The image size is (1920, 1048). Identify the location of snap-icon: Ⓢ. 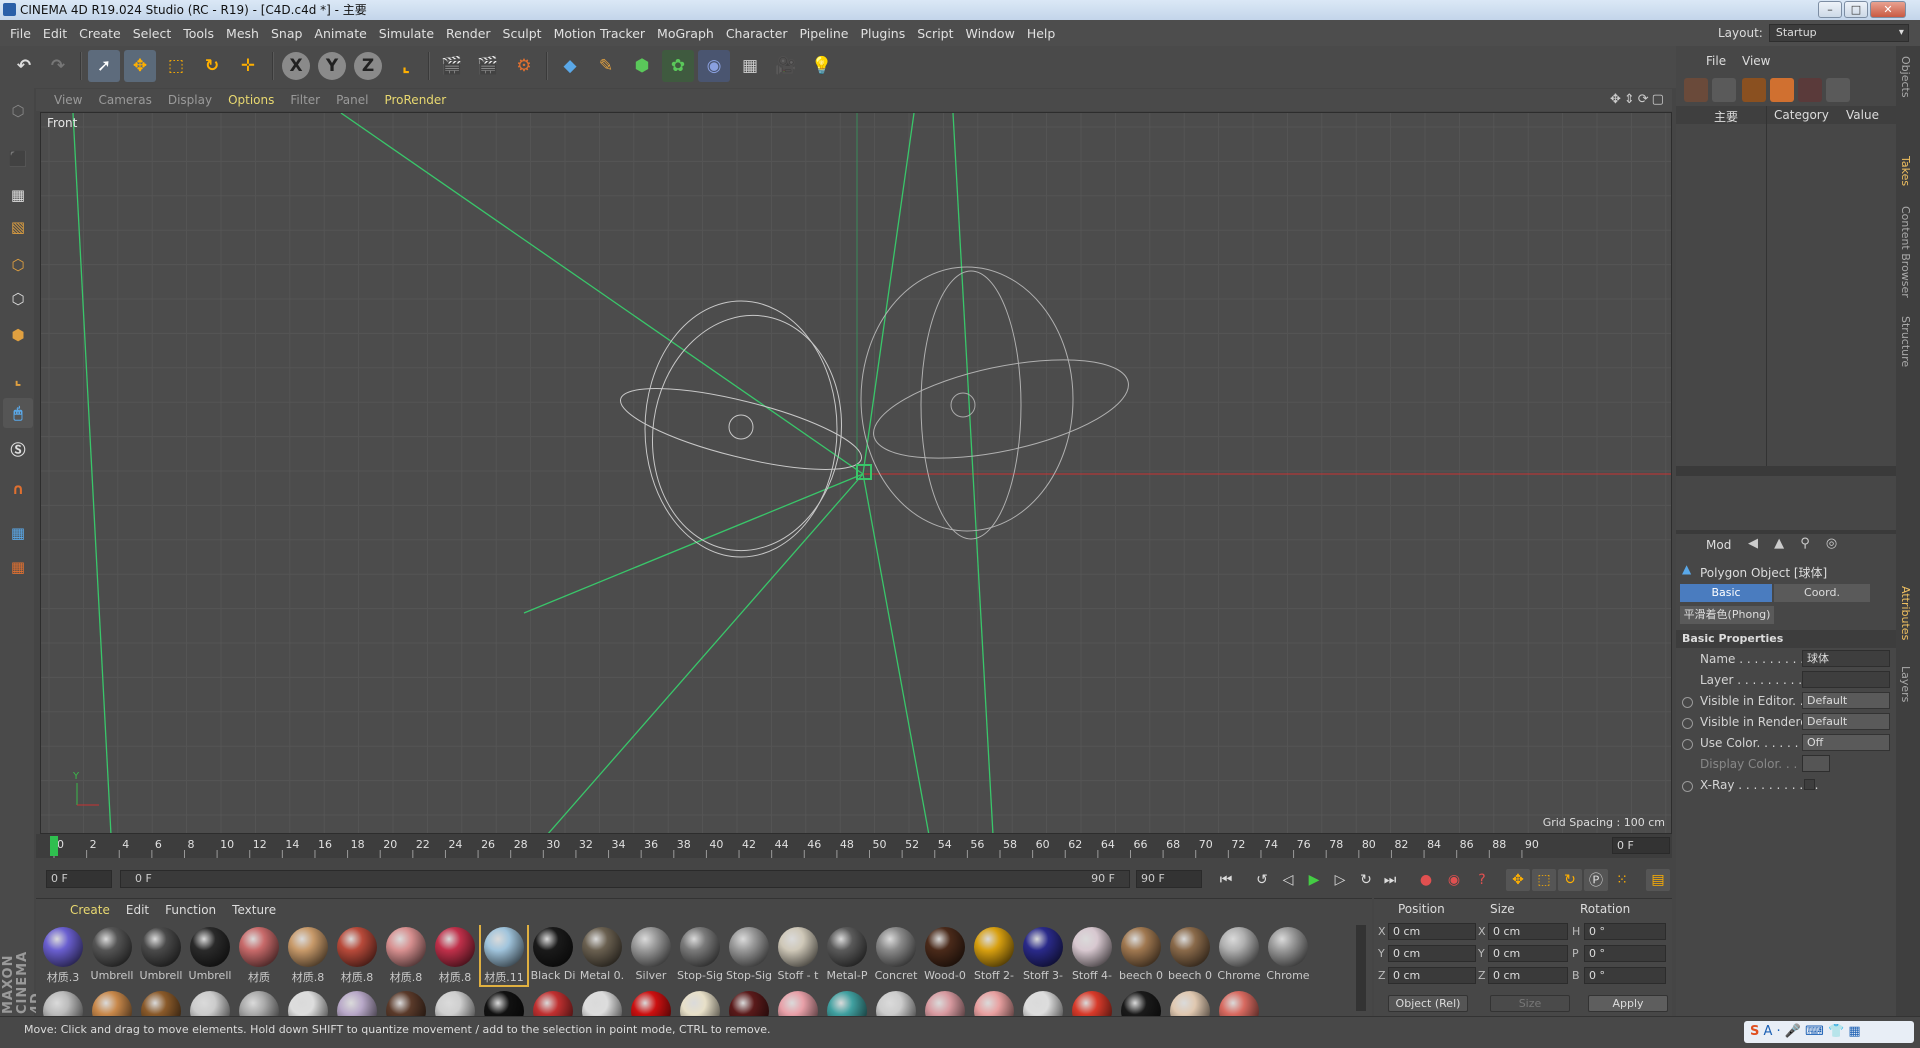
(18, 449).